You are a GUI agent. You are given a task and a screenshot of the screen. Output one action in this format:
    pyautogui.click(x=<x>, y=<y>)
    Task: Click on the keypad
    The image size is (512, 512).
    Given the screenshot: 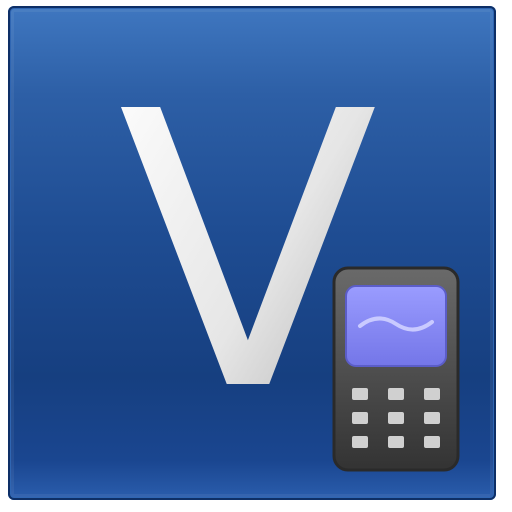 What is the action you would take?
    pyautogui.click(x=396, y=418)
    